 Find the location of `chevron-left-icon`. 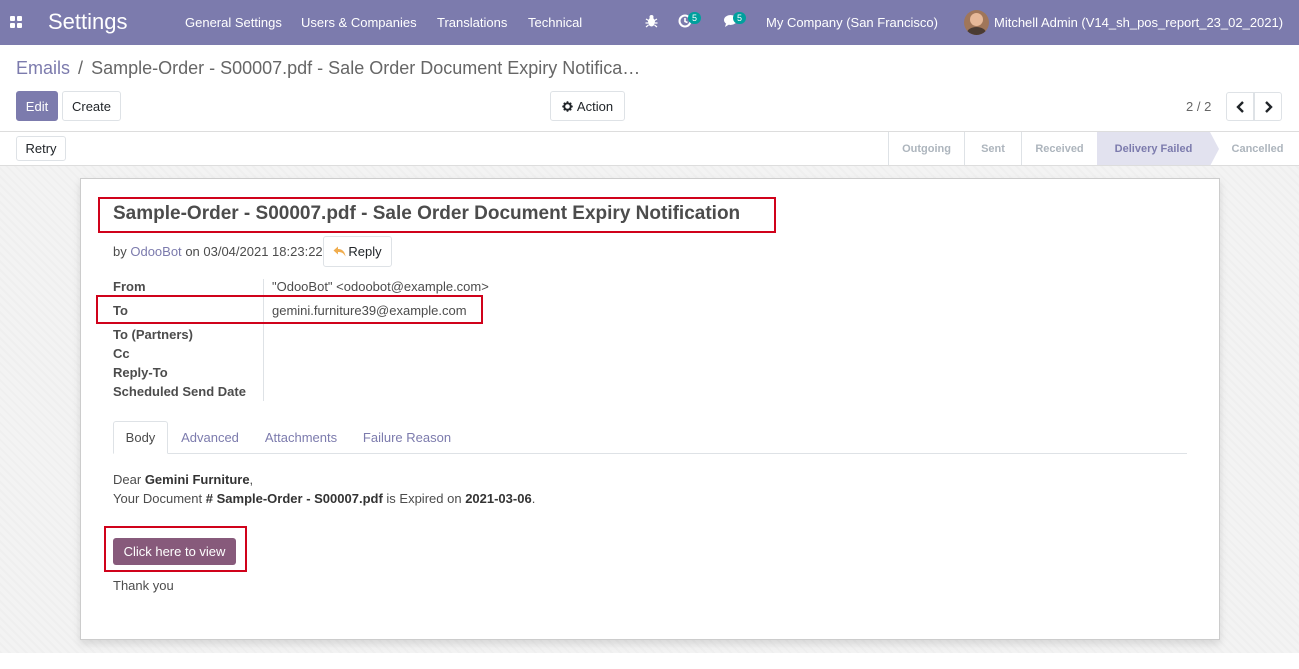

chevron-left-icon is located at coordinates (1240, 106).